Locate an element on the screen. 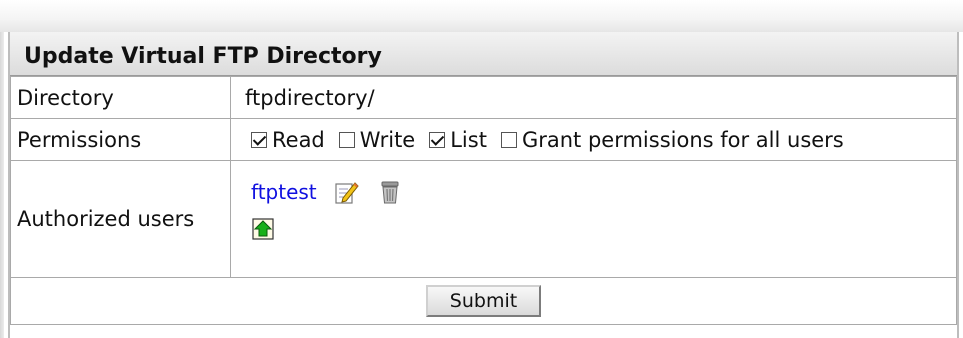  top-strip is located at coordinates (481, 16).